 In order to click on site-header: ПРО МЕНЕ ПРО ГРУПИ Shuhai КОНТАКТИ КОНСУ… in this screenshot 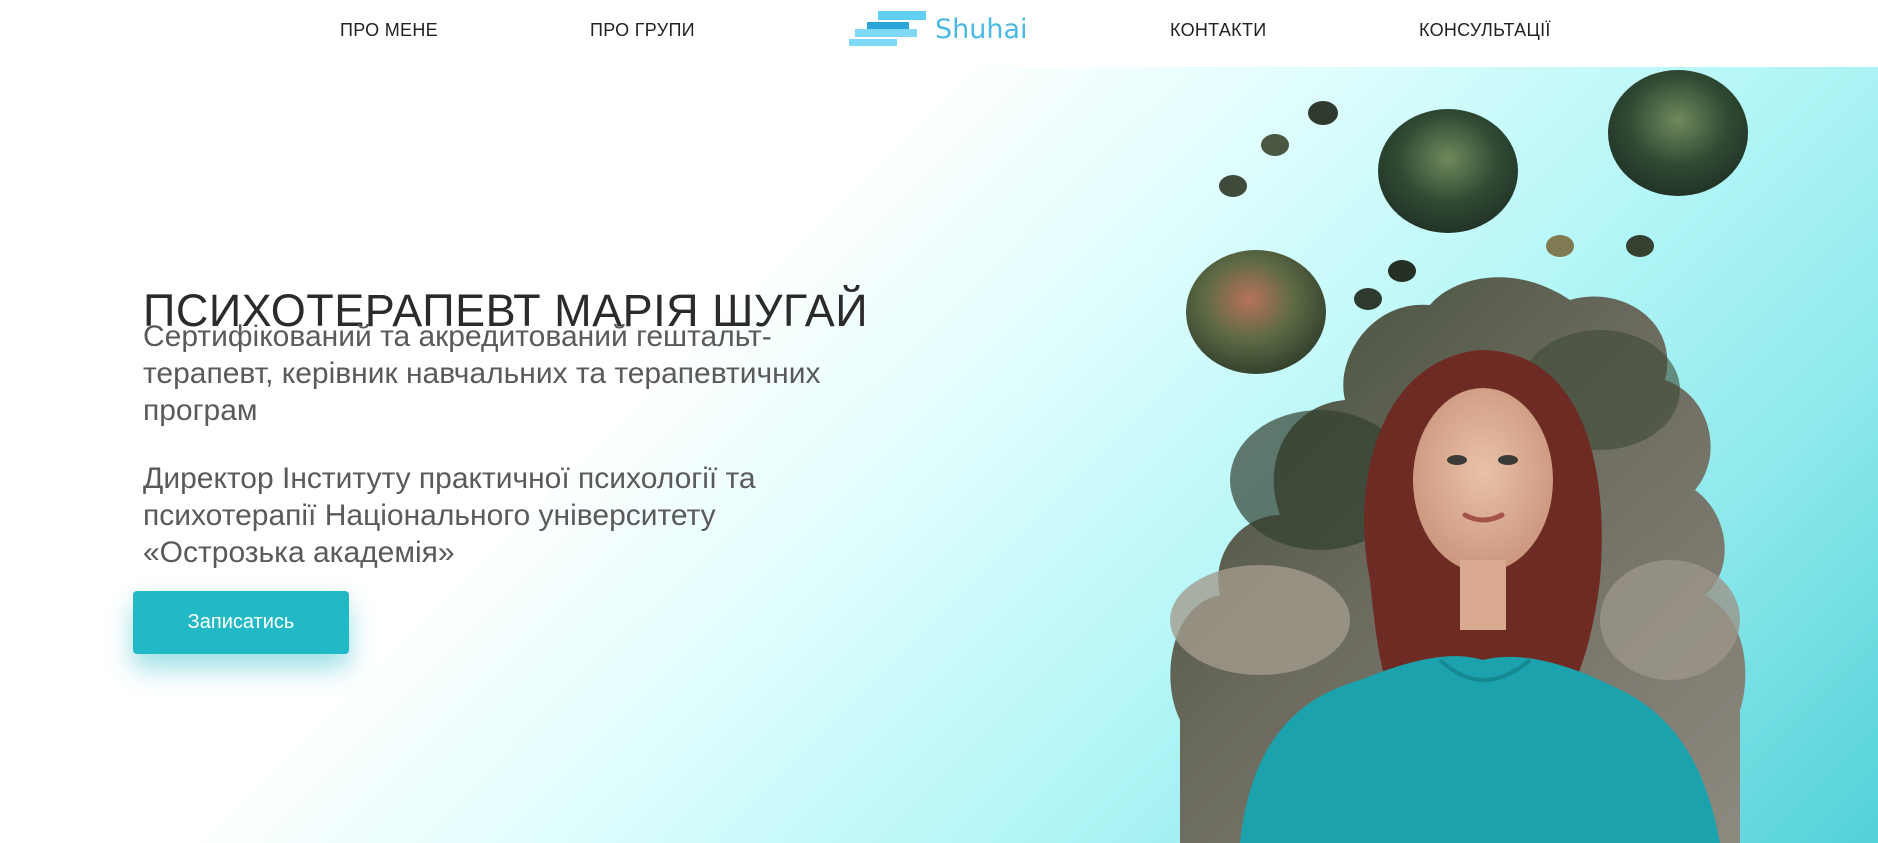, I will do `click(939, 33)`.